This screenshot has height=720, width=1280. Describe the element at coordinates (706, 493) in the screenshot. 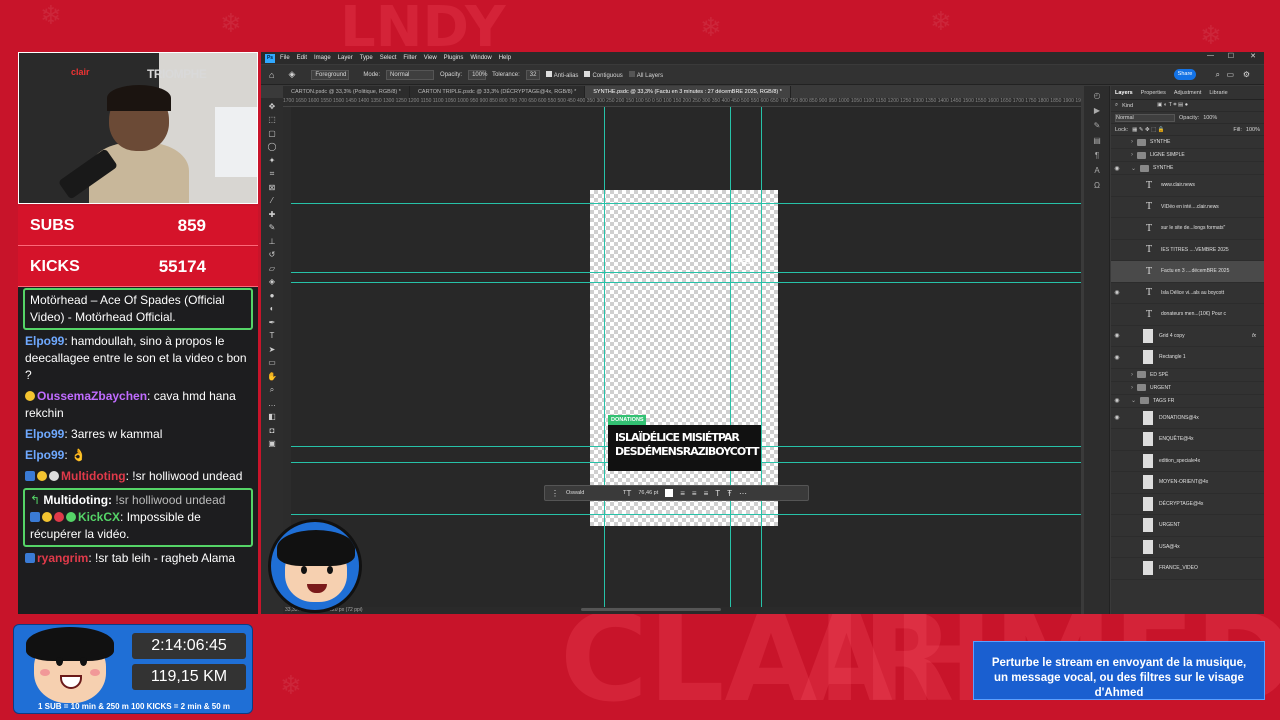

I see `align-right-icon: ≡` at that location.